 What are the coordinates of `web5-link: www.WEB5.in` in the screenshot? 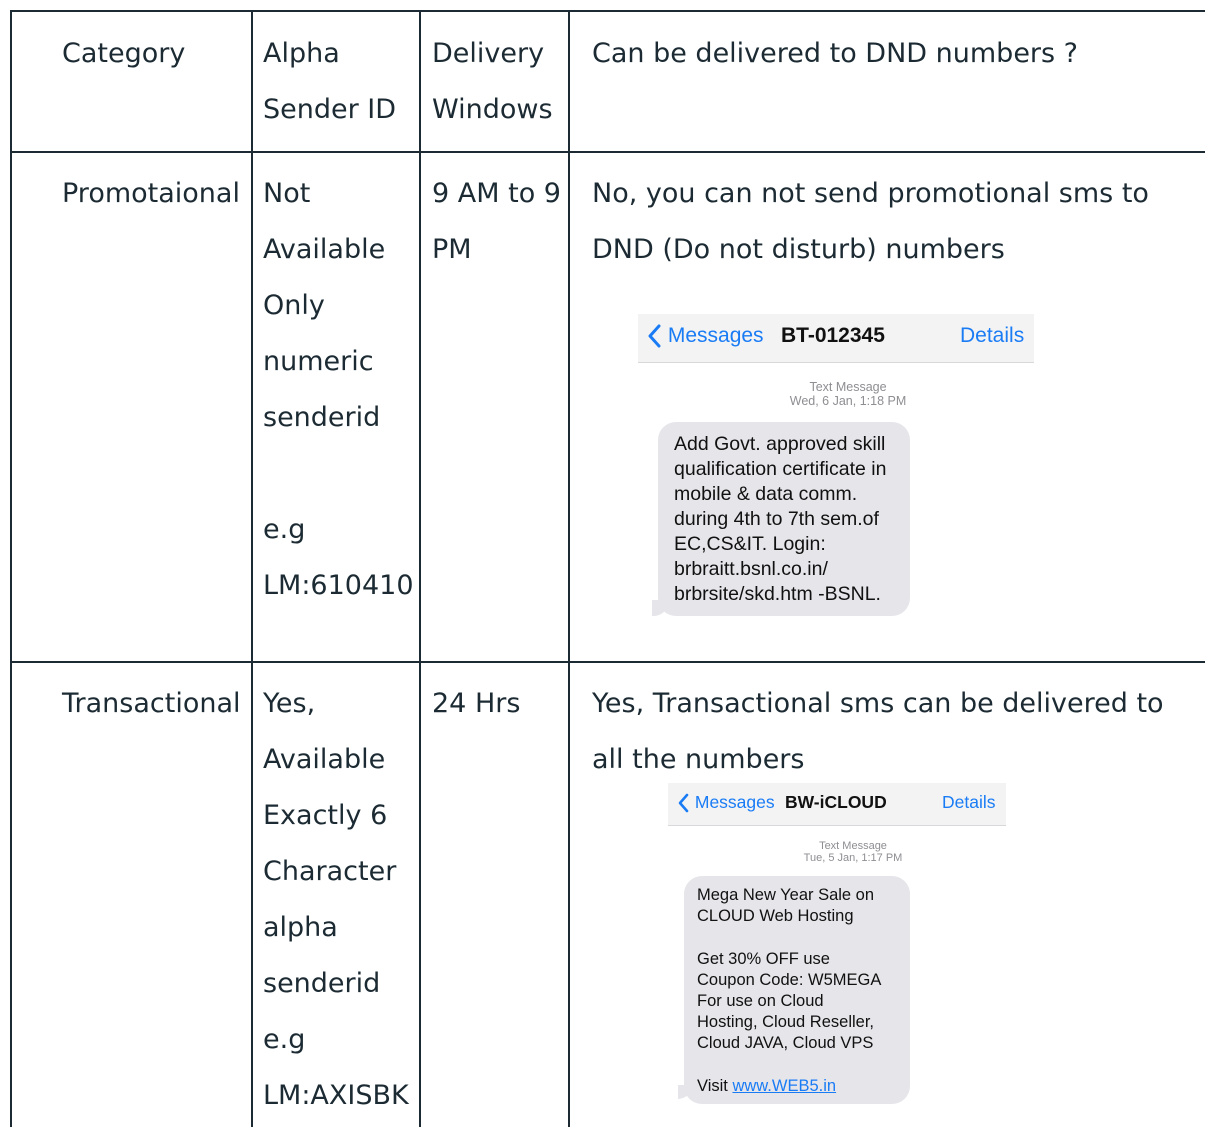 It's located at (784, 1086).